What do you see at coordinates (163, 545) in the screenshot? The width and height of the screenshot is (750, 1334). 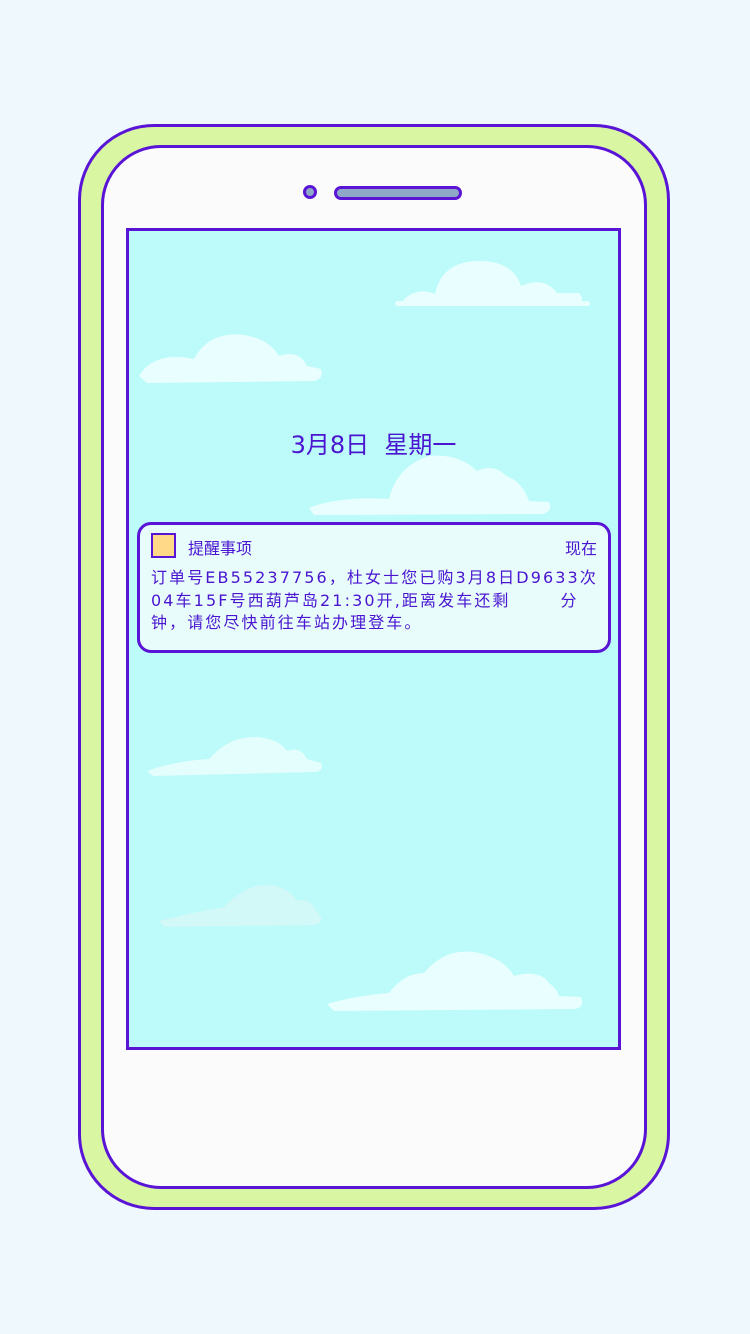 I see `reminders-app-icon` at bounding box center [163, 545].